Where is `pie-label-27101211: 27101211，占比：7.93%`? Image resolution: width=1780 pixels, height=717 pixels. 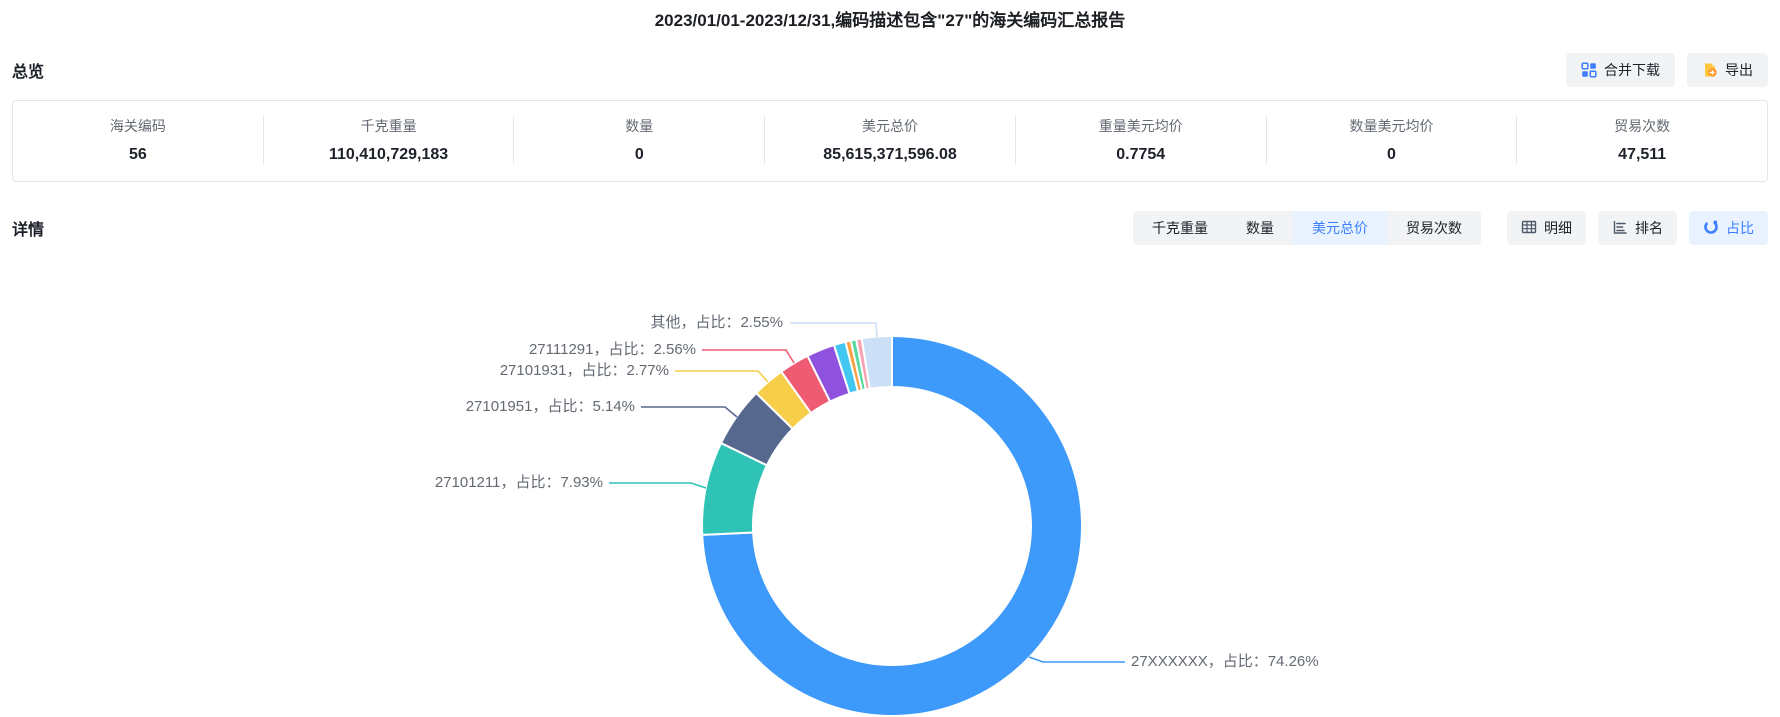
pie-label-27101211: 27101211，占比：7.93% is located at coordinates (518, 482).